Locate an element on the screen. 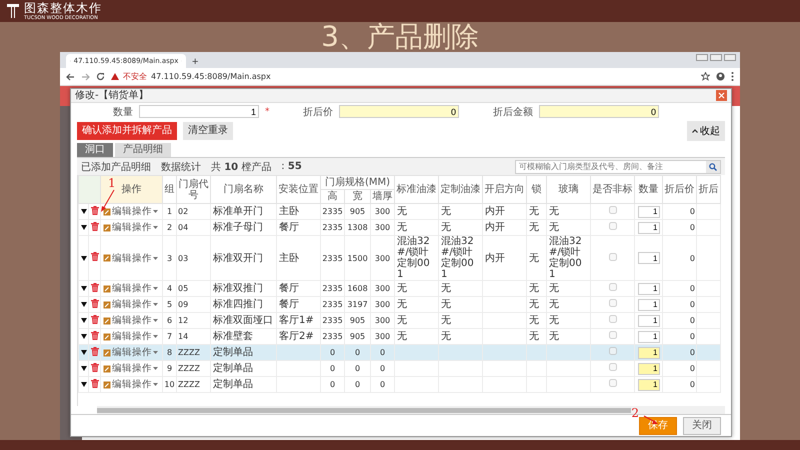  footer-button: 关闭 is located at coordinates (702, 425).